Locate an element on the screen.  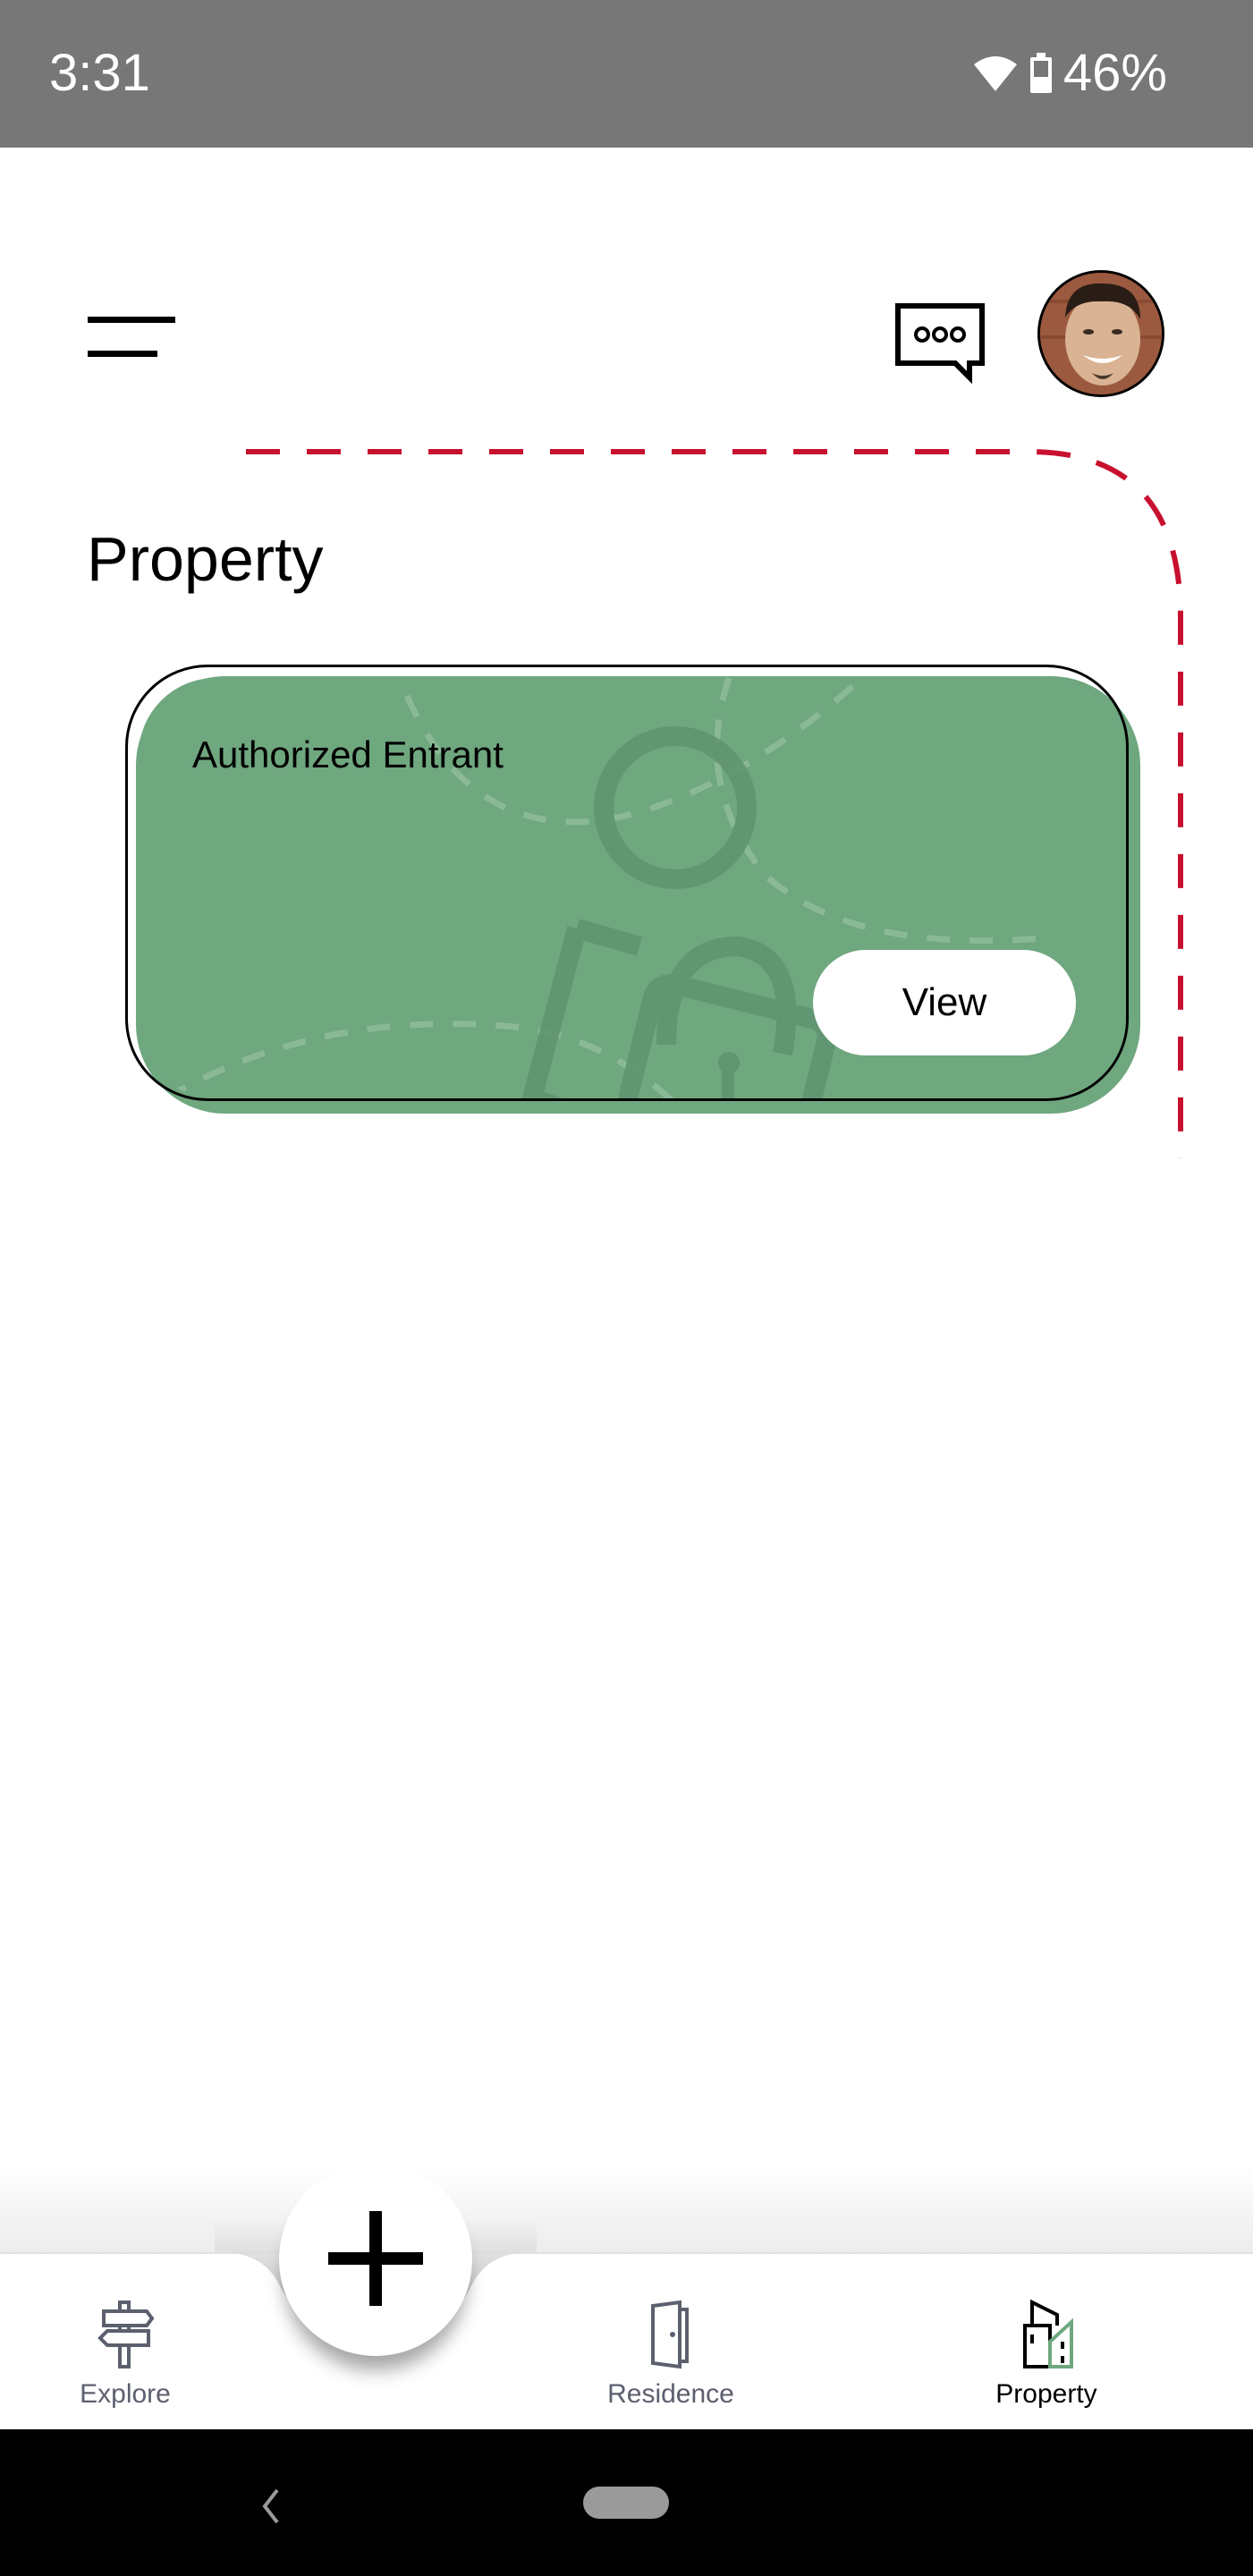
chat-bubble-icon is located at coordinates (940, 344).